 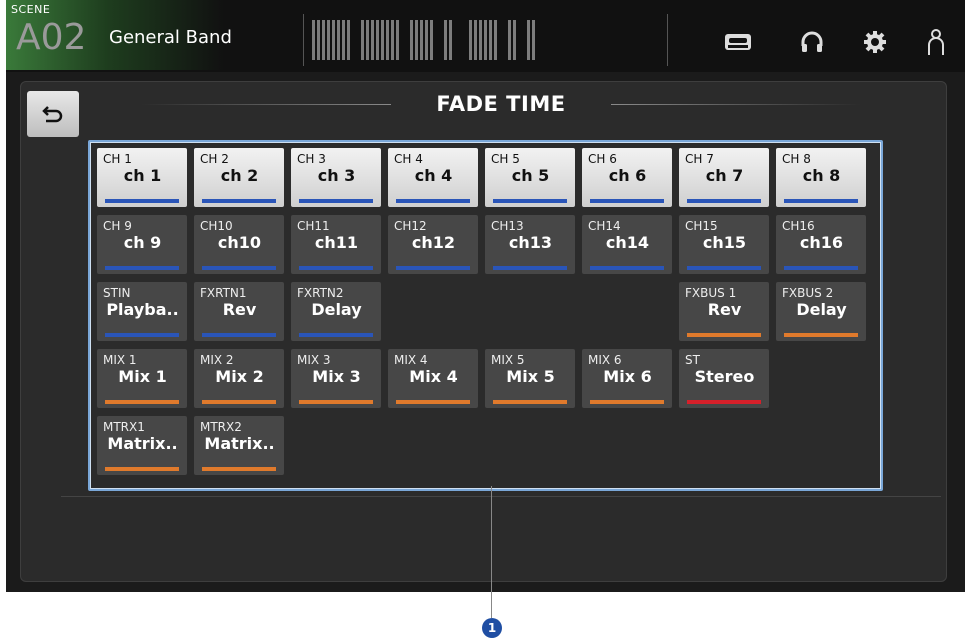 I want to click on channel-name-label: ch 7, so click(x=724, y=175).